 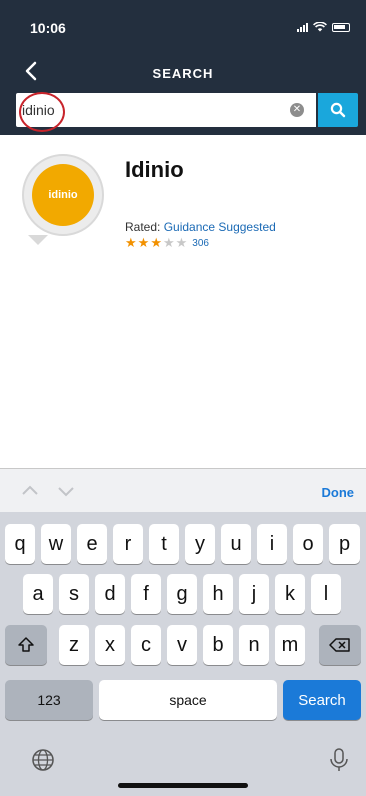 What do you see at coordinates (110, 594) in the screenshot?
I see `key-d: d` at bounding box center [110, 594].